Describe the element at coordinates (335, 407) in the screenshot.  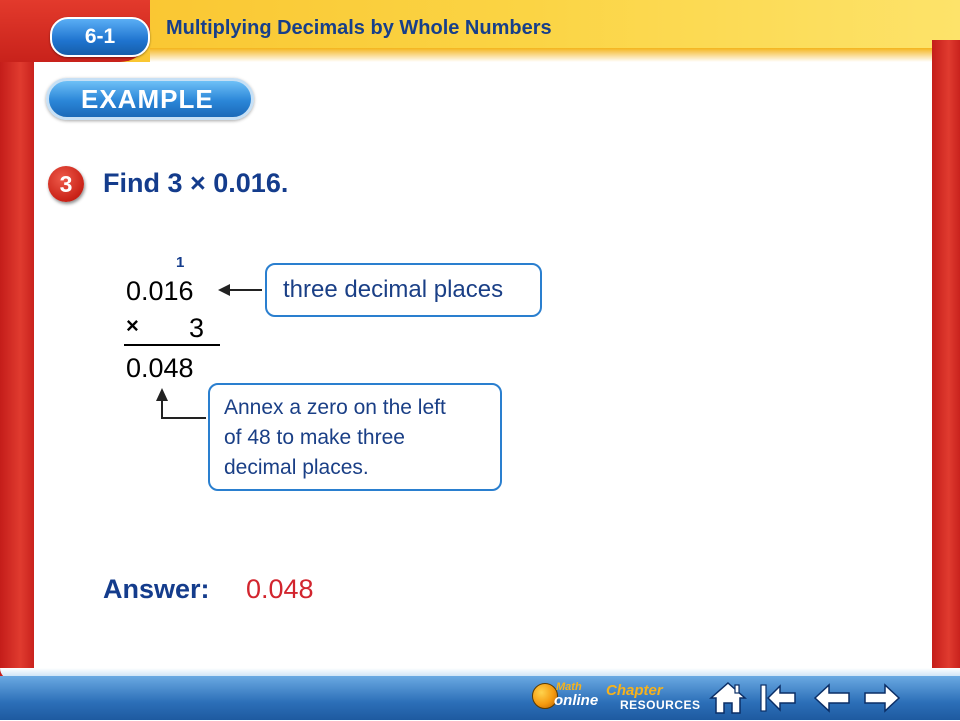
I see `annex-zero-line-1: Annex a zero on the left` at that location.